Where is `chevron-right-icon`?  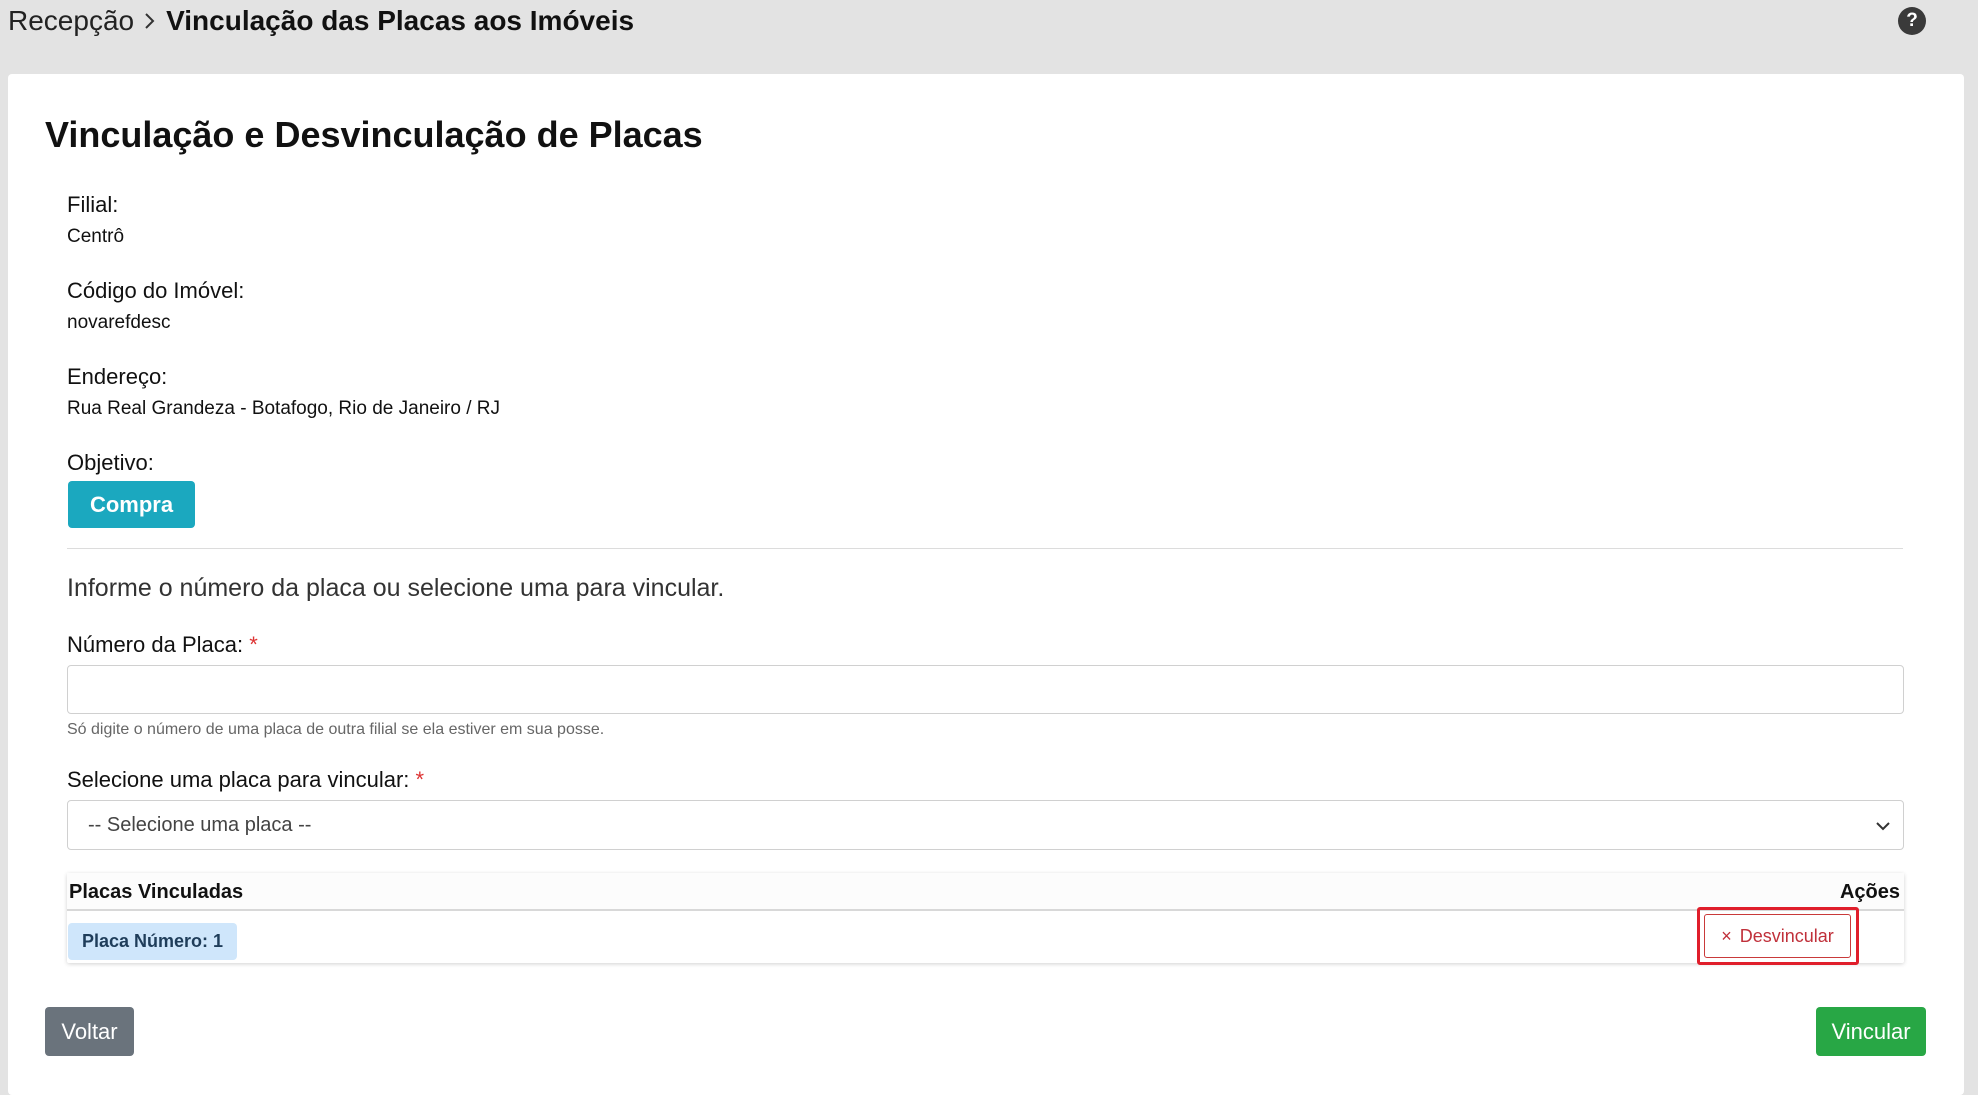
chevron-right-icon is located at coordinates (150, 21).